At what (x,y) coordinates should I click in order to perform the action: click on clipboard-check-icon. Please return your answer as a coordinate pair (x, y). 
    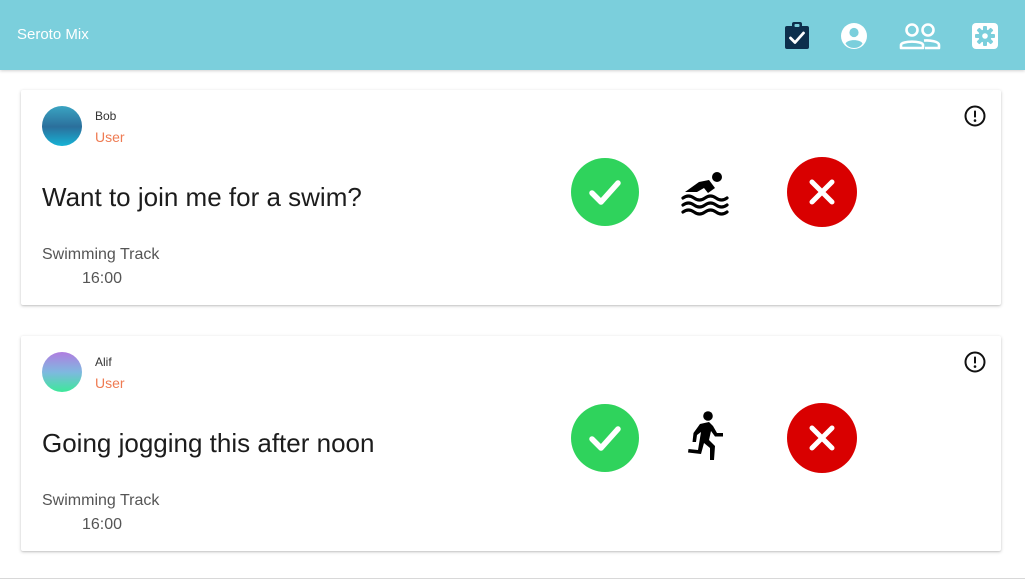
    Looking at the image, I should click on (797, 36).